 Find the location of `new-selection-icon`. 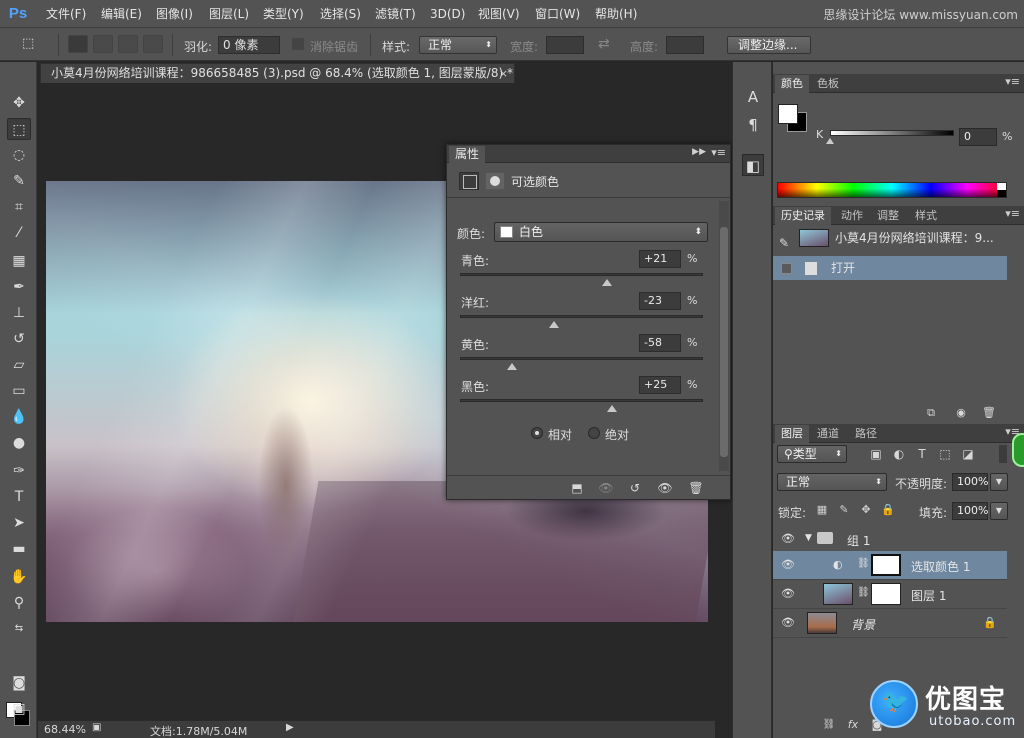

new-selection-icon is located at coordinates (78, 44).